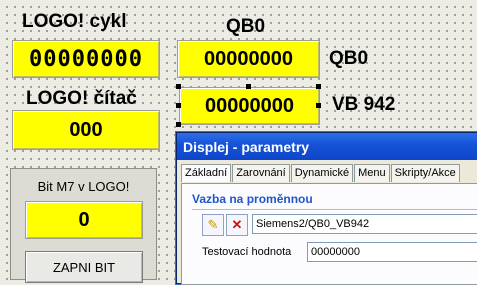 The height and width of the screenshot is (285, 477). Describe the element at coordinates (84, 220) in the screenshot. I see `bit-value-display: 0` at that location.